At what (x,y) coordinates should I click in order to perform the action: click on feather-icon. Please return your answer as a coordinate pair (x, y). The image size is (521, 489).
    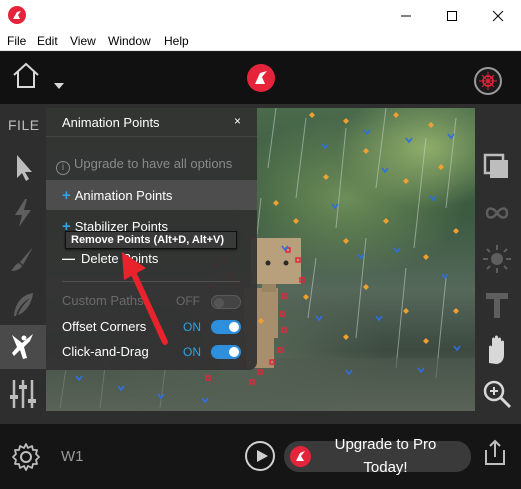
    Looking at the image, I should click on (23, 305).